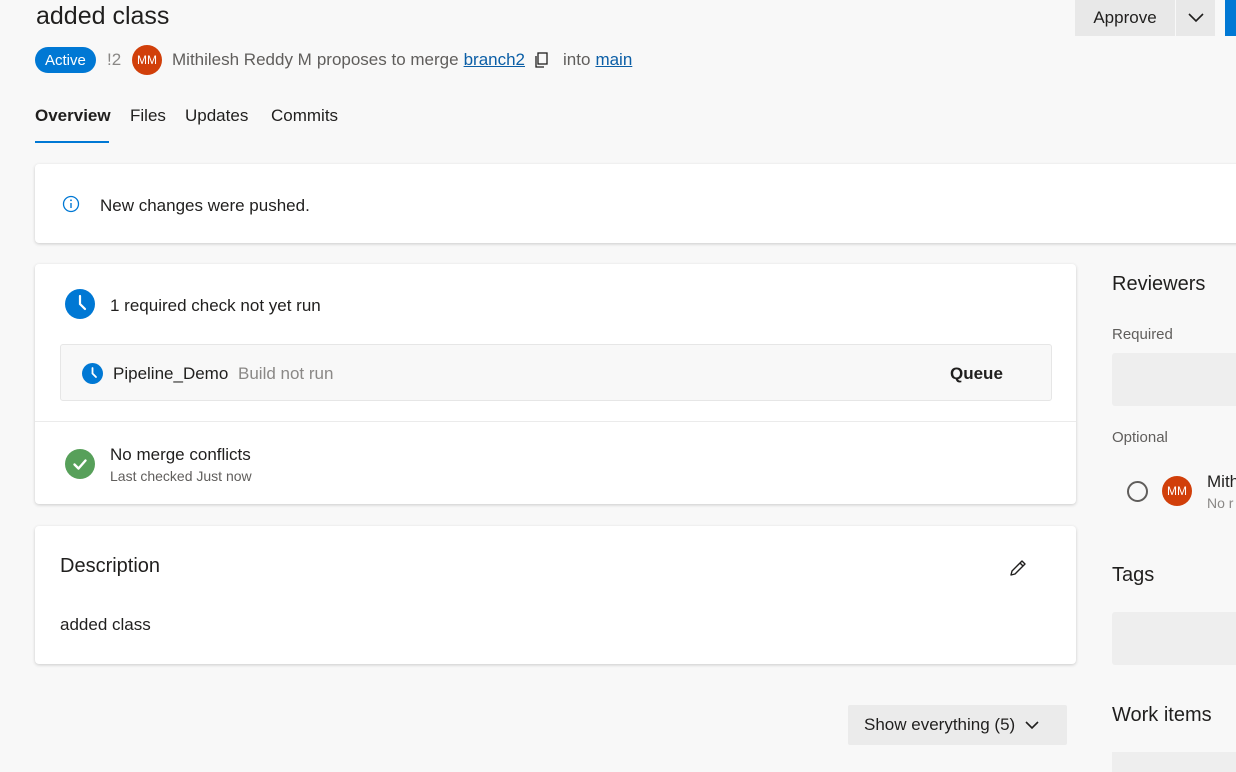 The width and height of the screenshot is (1236, 772). Describe the element at coordinates (105, 624) in the screenshot. I see `description-body: added class` at that location.